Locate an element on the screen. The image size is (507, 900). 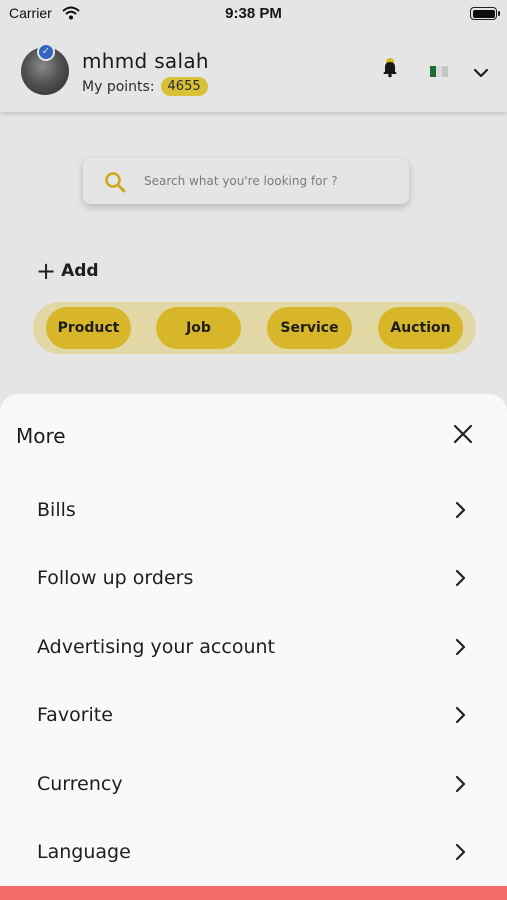
menu-item-advertising-account: Advertising your account is located at coordinates (253, 647).